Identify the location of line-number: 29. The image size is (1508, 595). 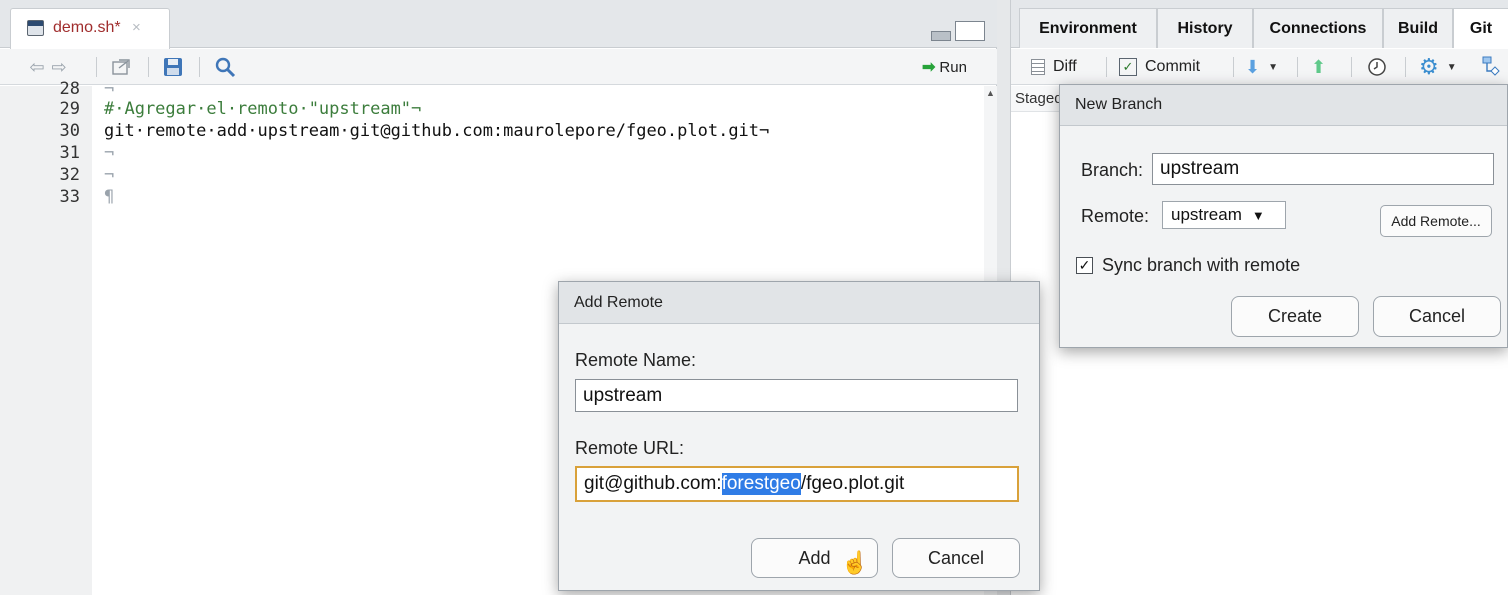
(69, 109).